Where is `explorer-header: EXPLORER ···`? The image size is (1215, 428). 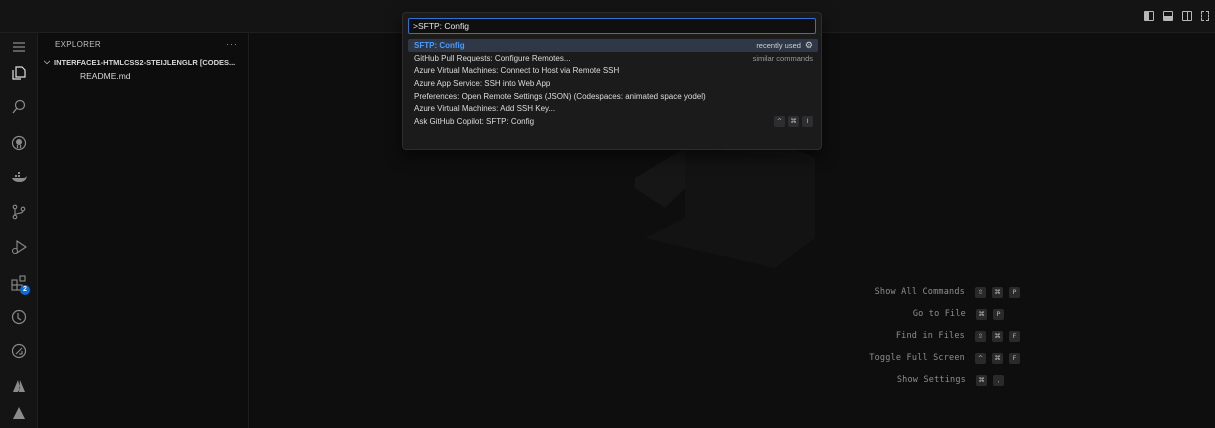
explorer-header: EXPLORER ··· is located at coordinates (143, 44).